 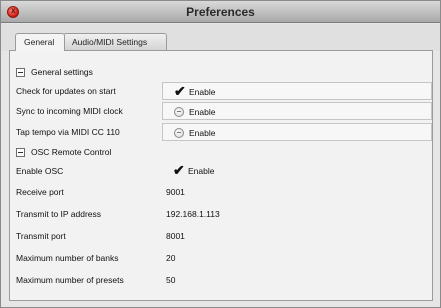 What do you see at coordinates (59, 214) in the screenshot?
I see `row-label: Transmit to IP address` at bounding box center [59, 214].